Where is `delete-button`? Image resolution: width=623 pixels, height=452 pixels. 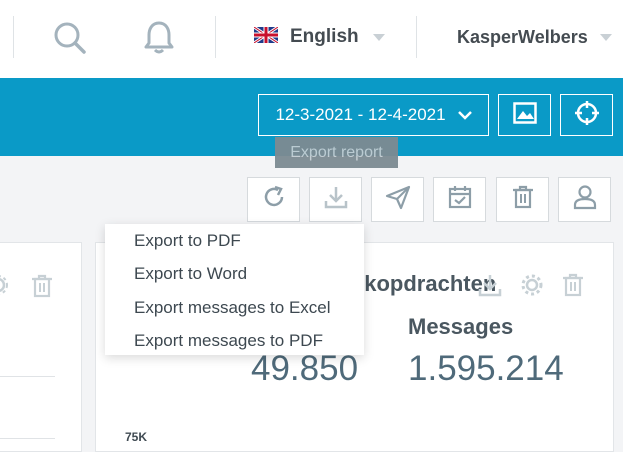 delete-button is located at coordinates (522, 199).